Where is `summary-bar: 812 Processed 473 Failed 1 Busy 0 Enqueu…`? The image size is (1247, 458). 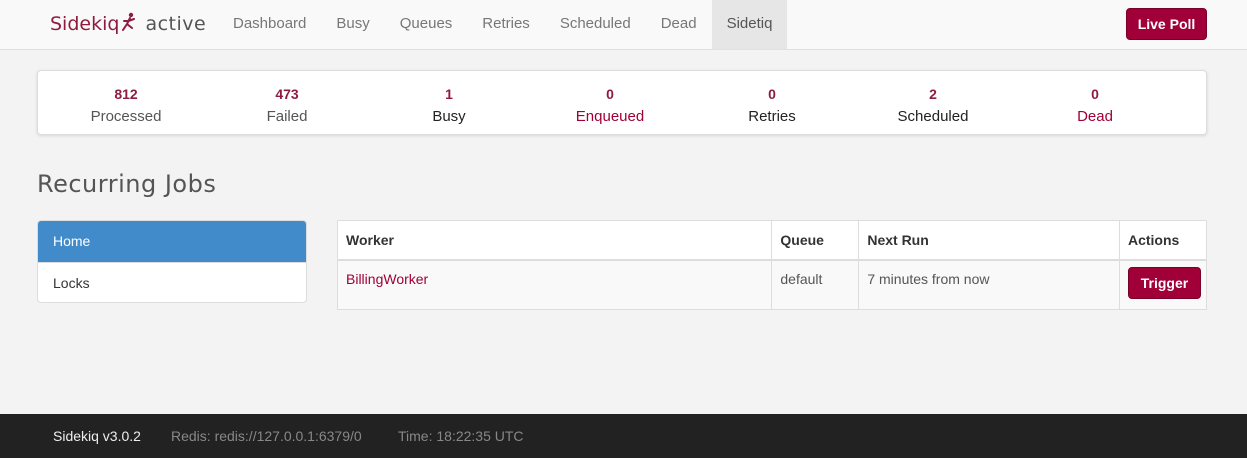
summary-bar: 812 Processed 473 Failed 1 Busy 0 Enqueu… is located at coordinates (622, 102).